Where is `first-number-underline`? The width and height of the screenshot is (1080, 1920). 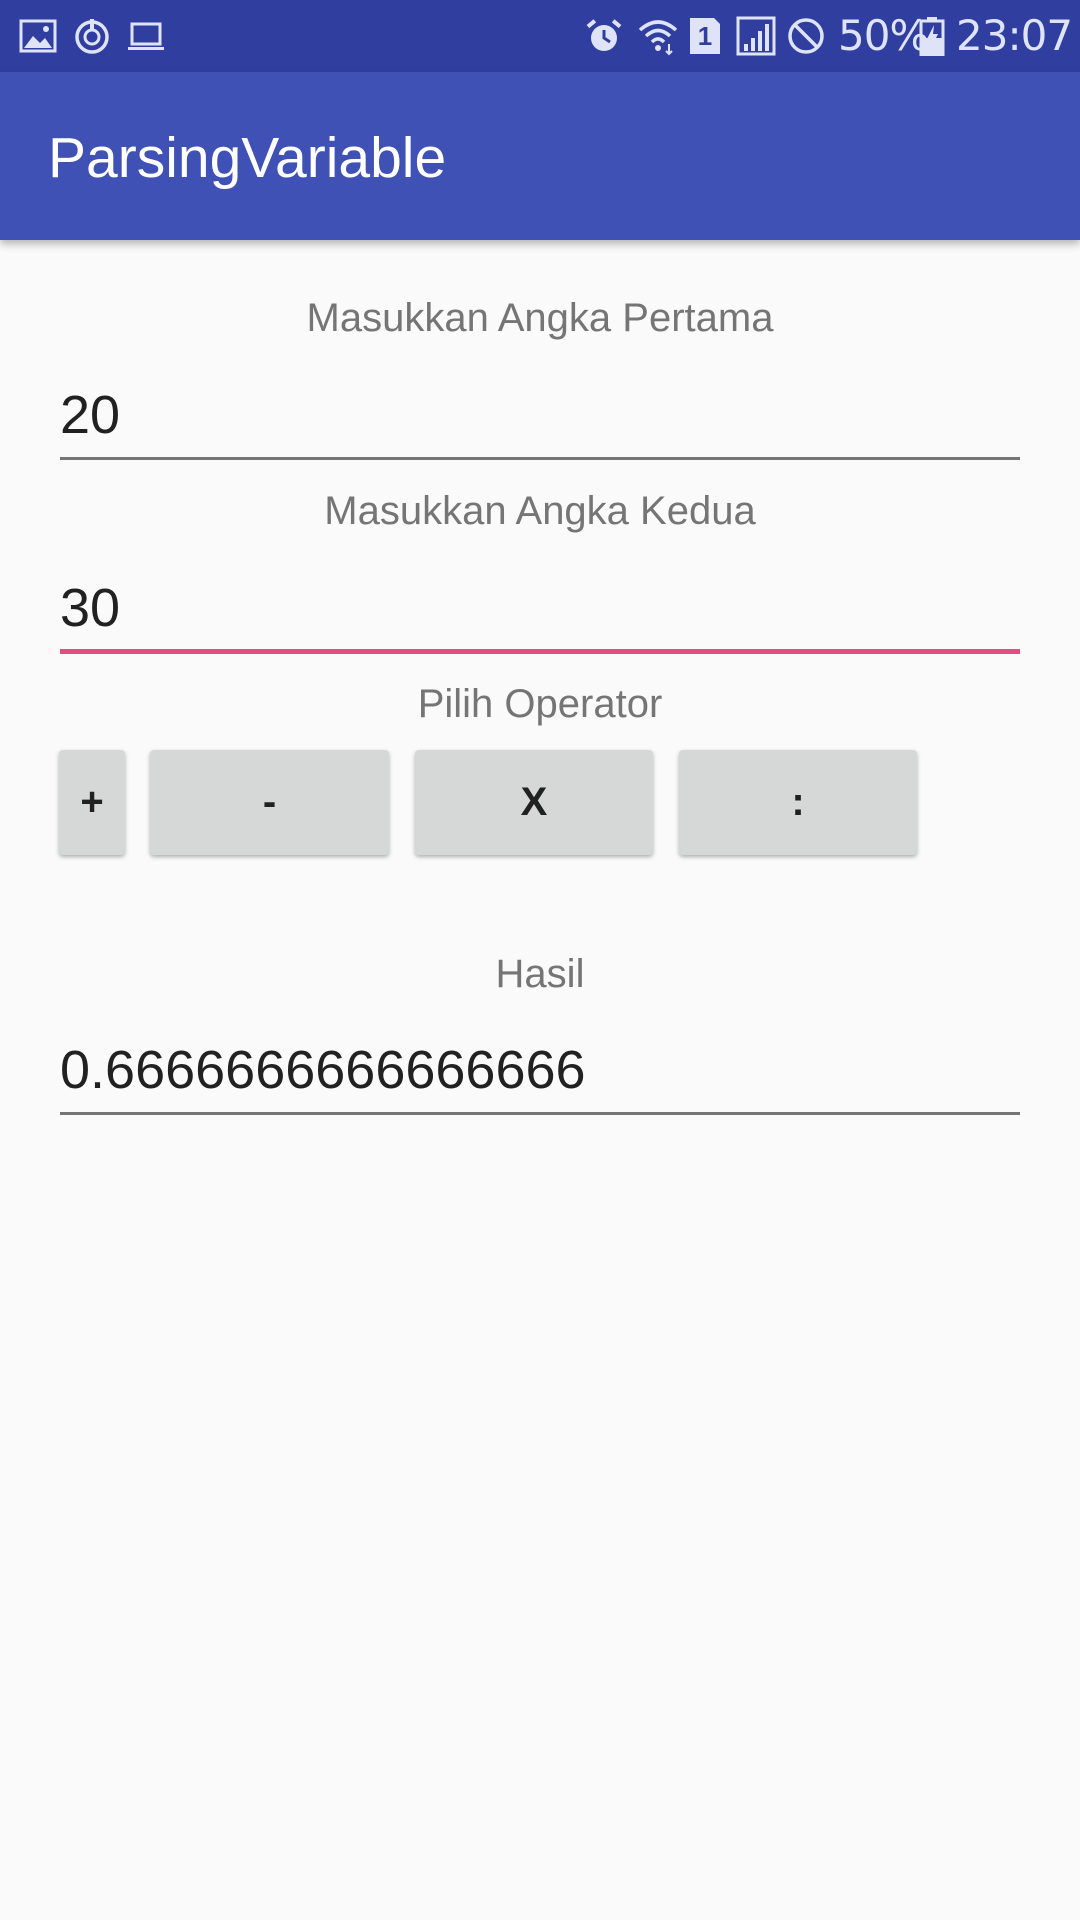 first-number-underline is located at coordinates (540, 458).